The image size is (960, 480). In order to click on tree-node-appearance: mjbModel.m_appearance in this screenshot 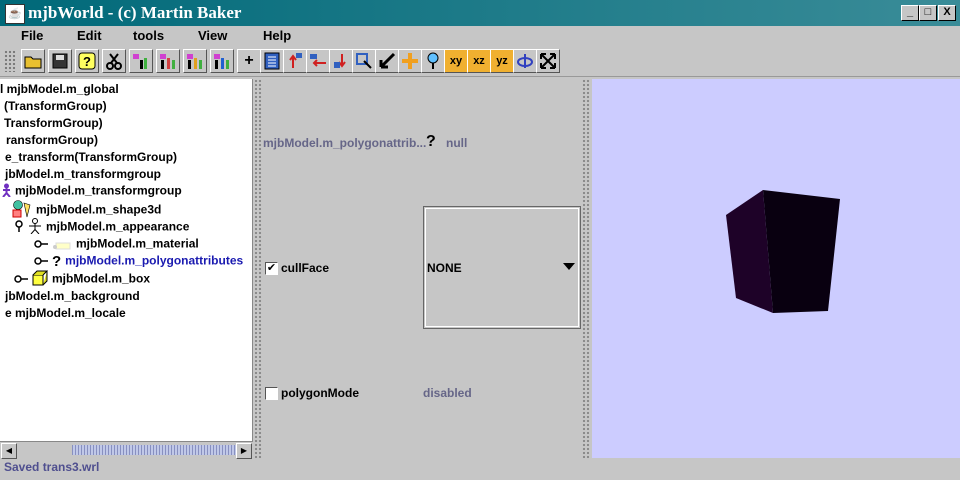, I will do `click(101, 227)`.